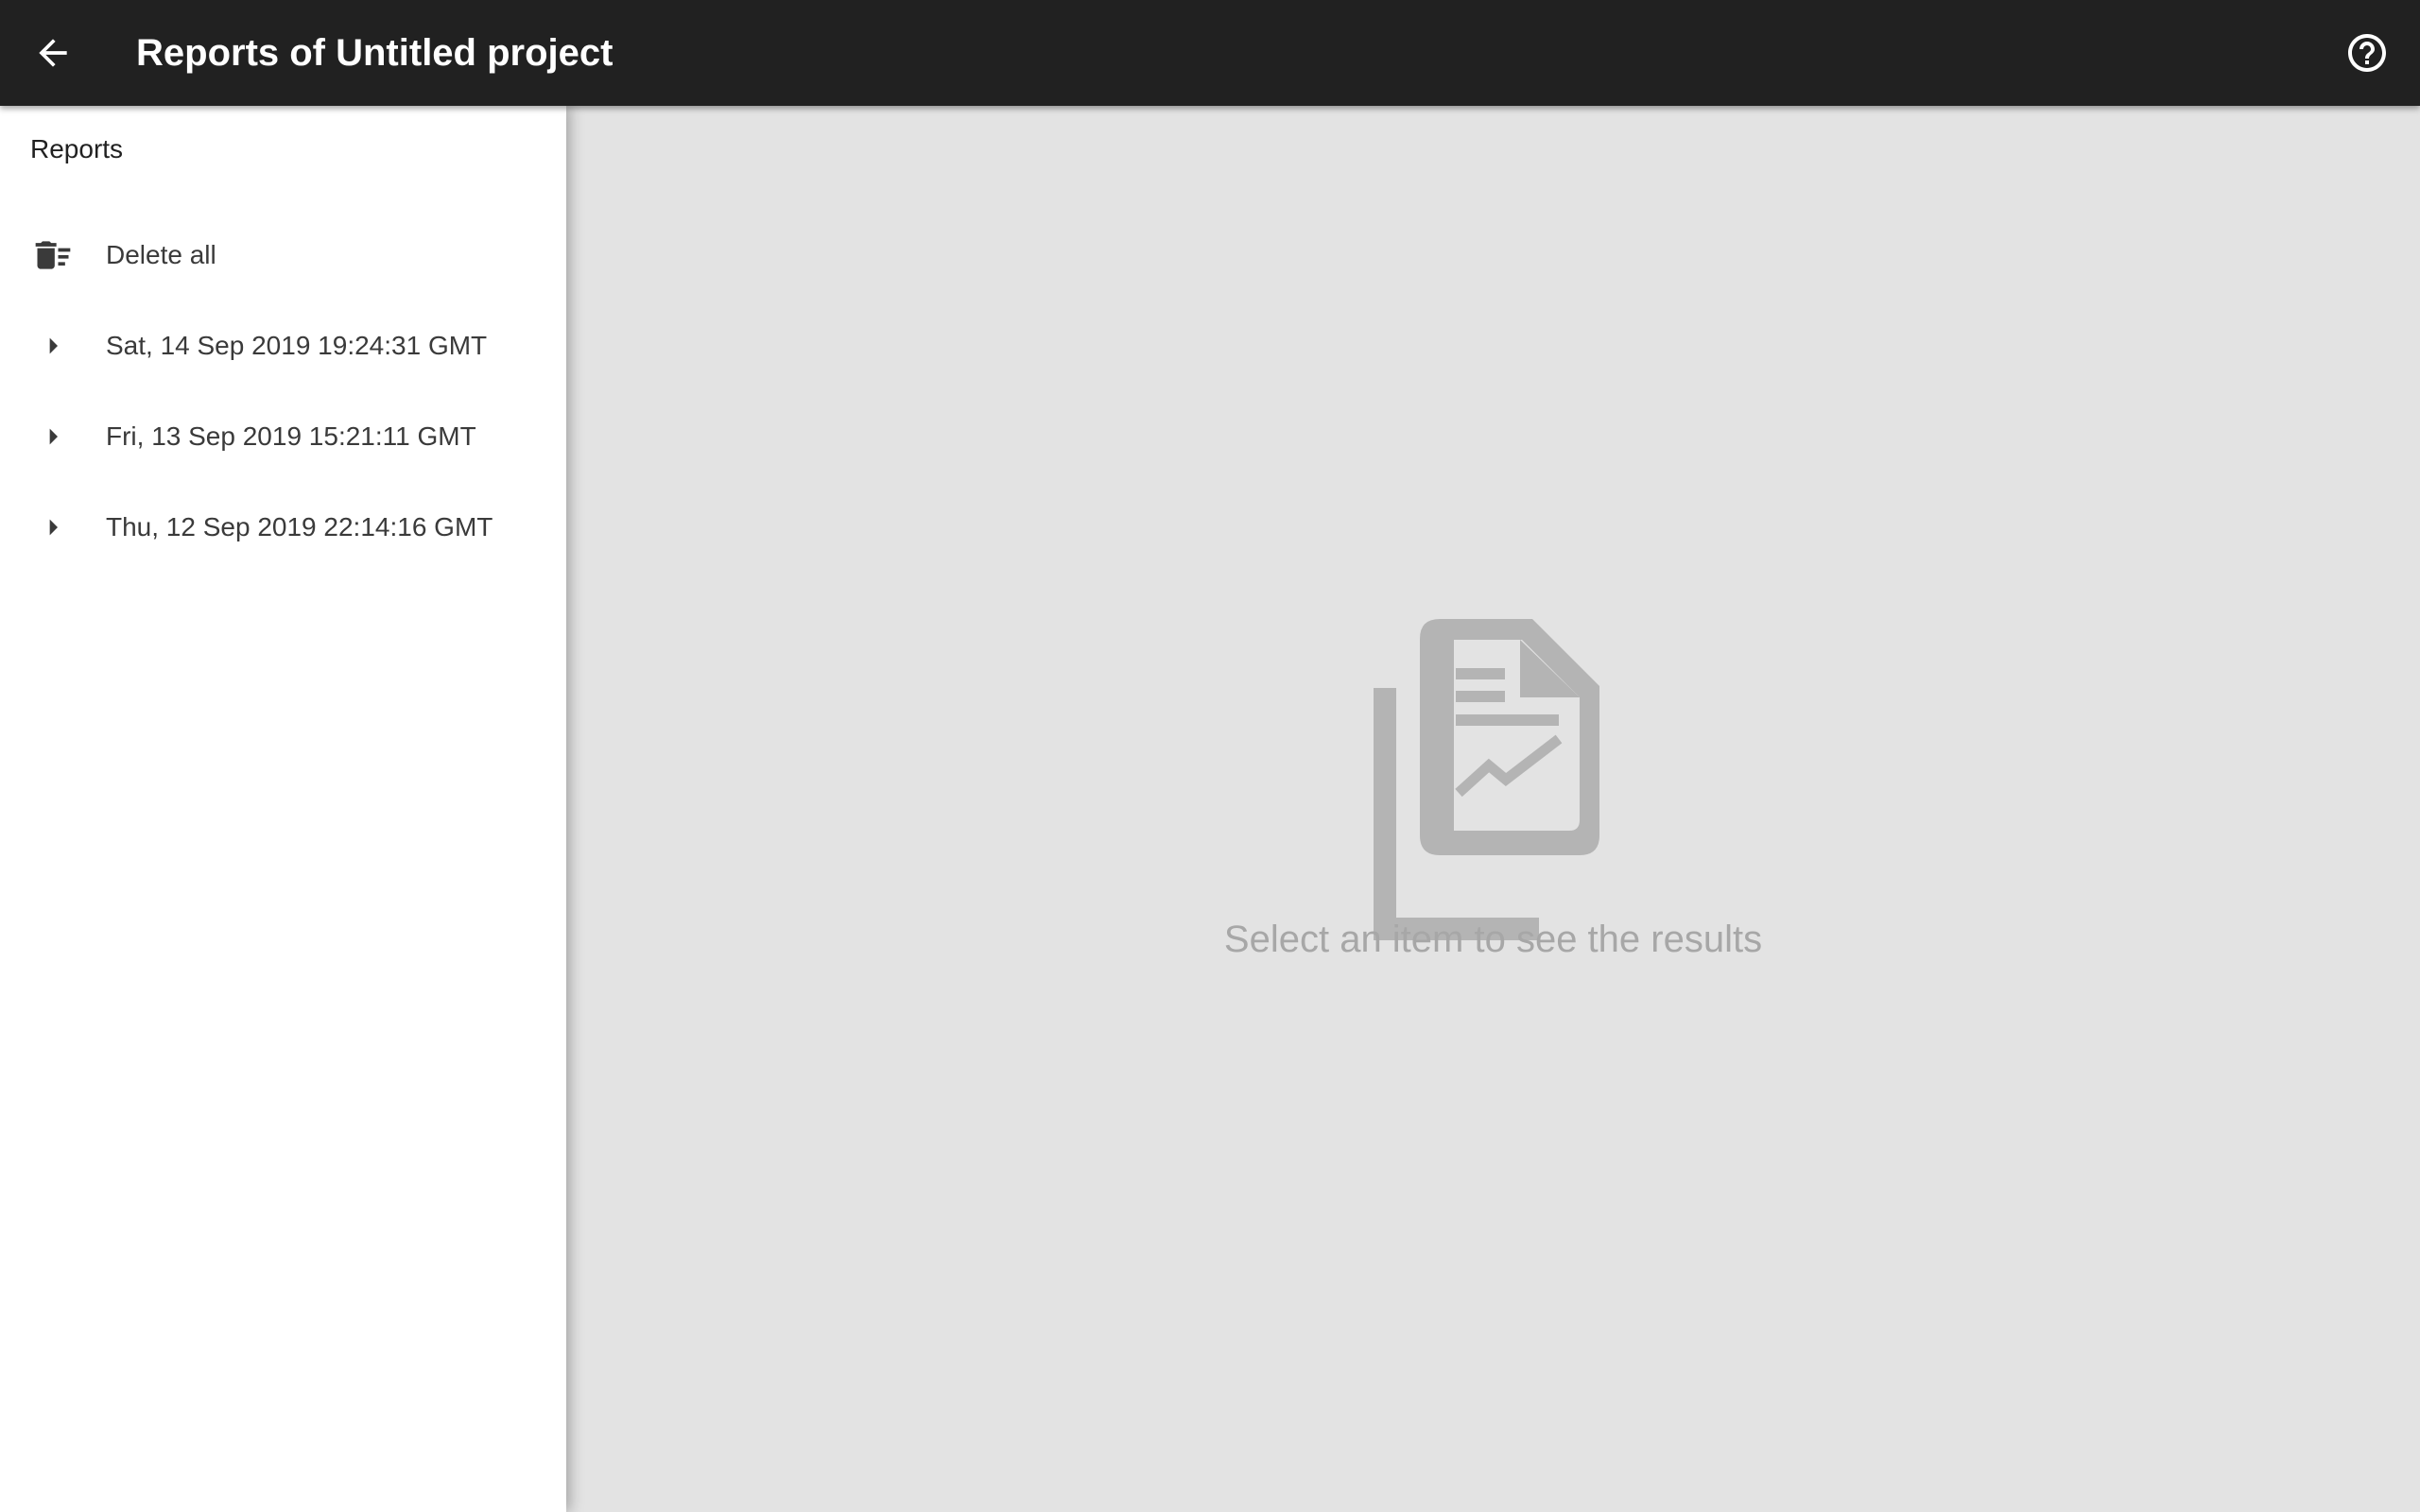 Image resolution: width=2420 pixels, height=1512 pixels. What do you see at coordinates (297, 345) in the screenshot?
I see `report-item-label: Sat, 14 Sep 2019 19:24:31 GMT` at bounding box center [297, 345].